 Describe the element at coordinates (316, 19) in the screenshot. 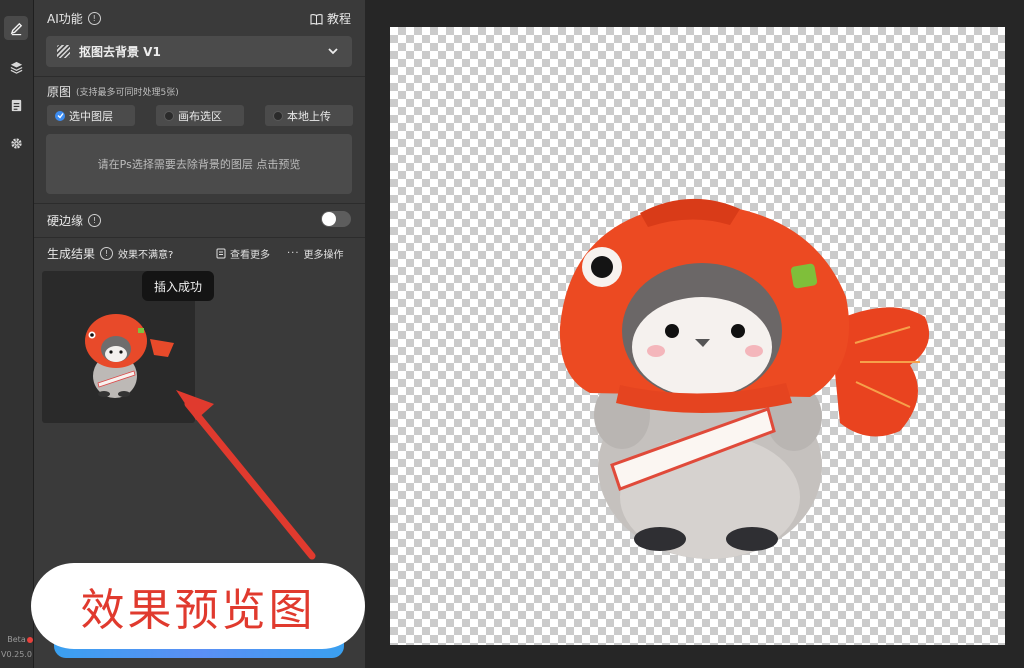

I see `book-icon` at that location.